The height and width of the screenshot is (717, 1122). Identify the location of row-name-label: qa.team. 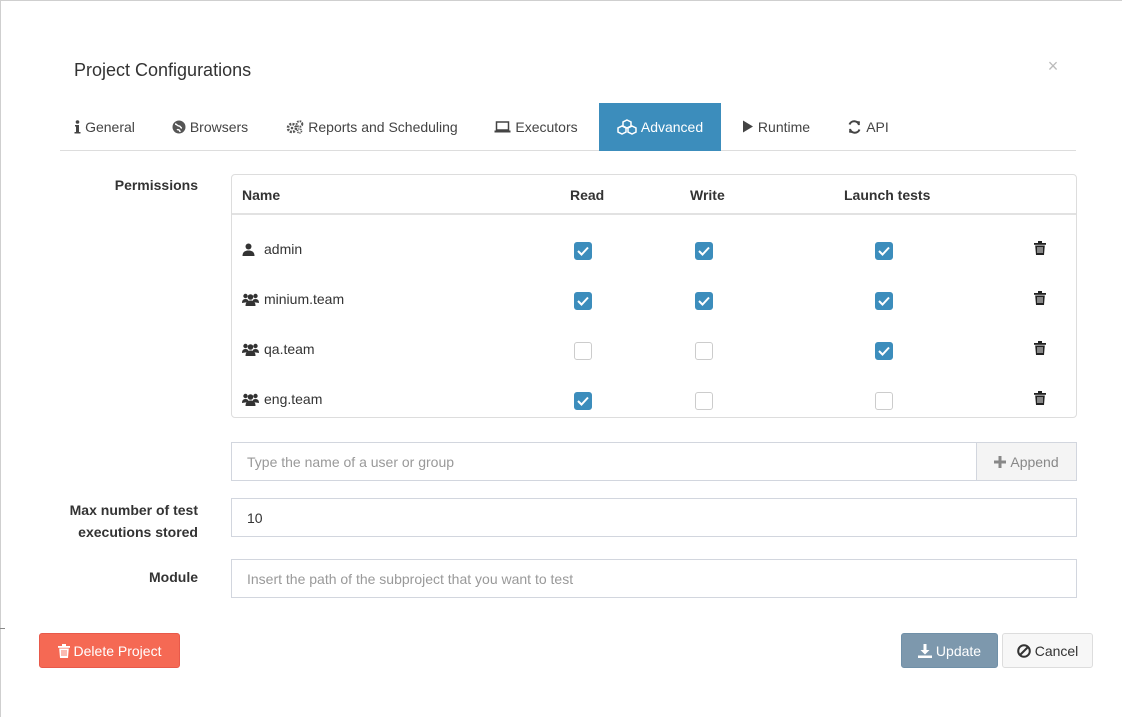
(289, 349).